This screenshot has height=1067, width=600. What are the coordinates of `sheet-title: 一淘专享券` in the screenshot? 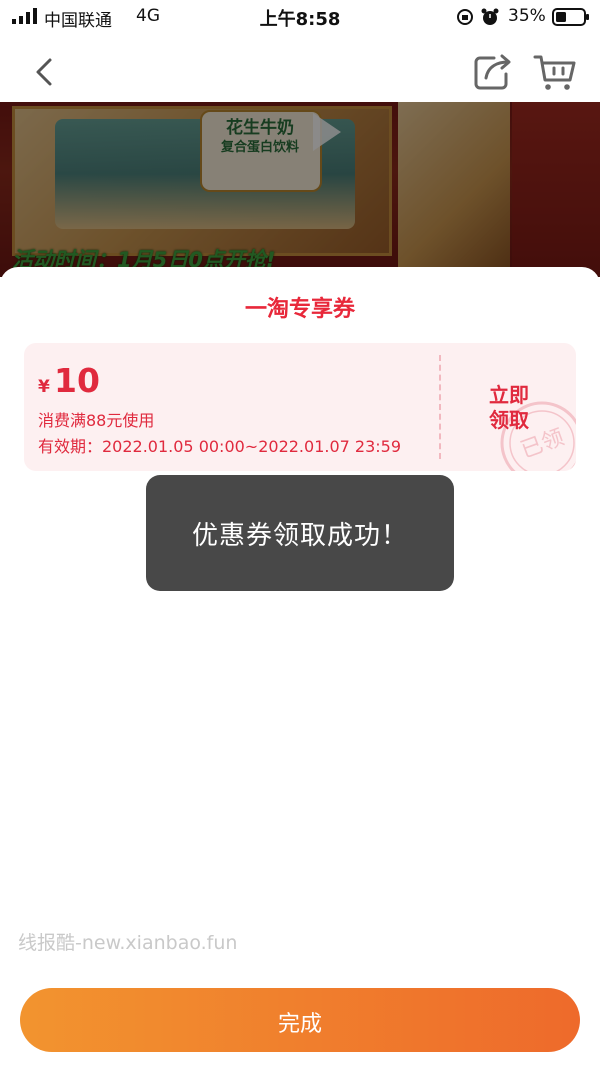 It's located at (299, 309).